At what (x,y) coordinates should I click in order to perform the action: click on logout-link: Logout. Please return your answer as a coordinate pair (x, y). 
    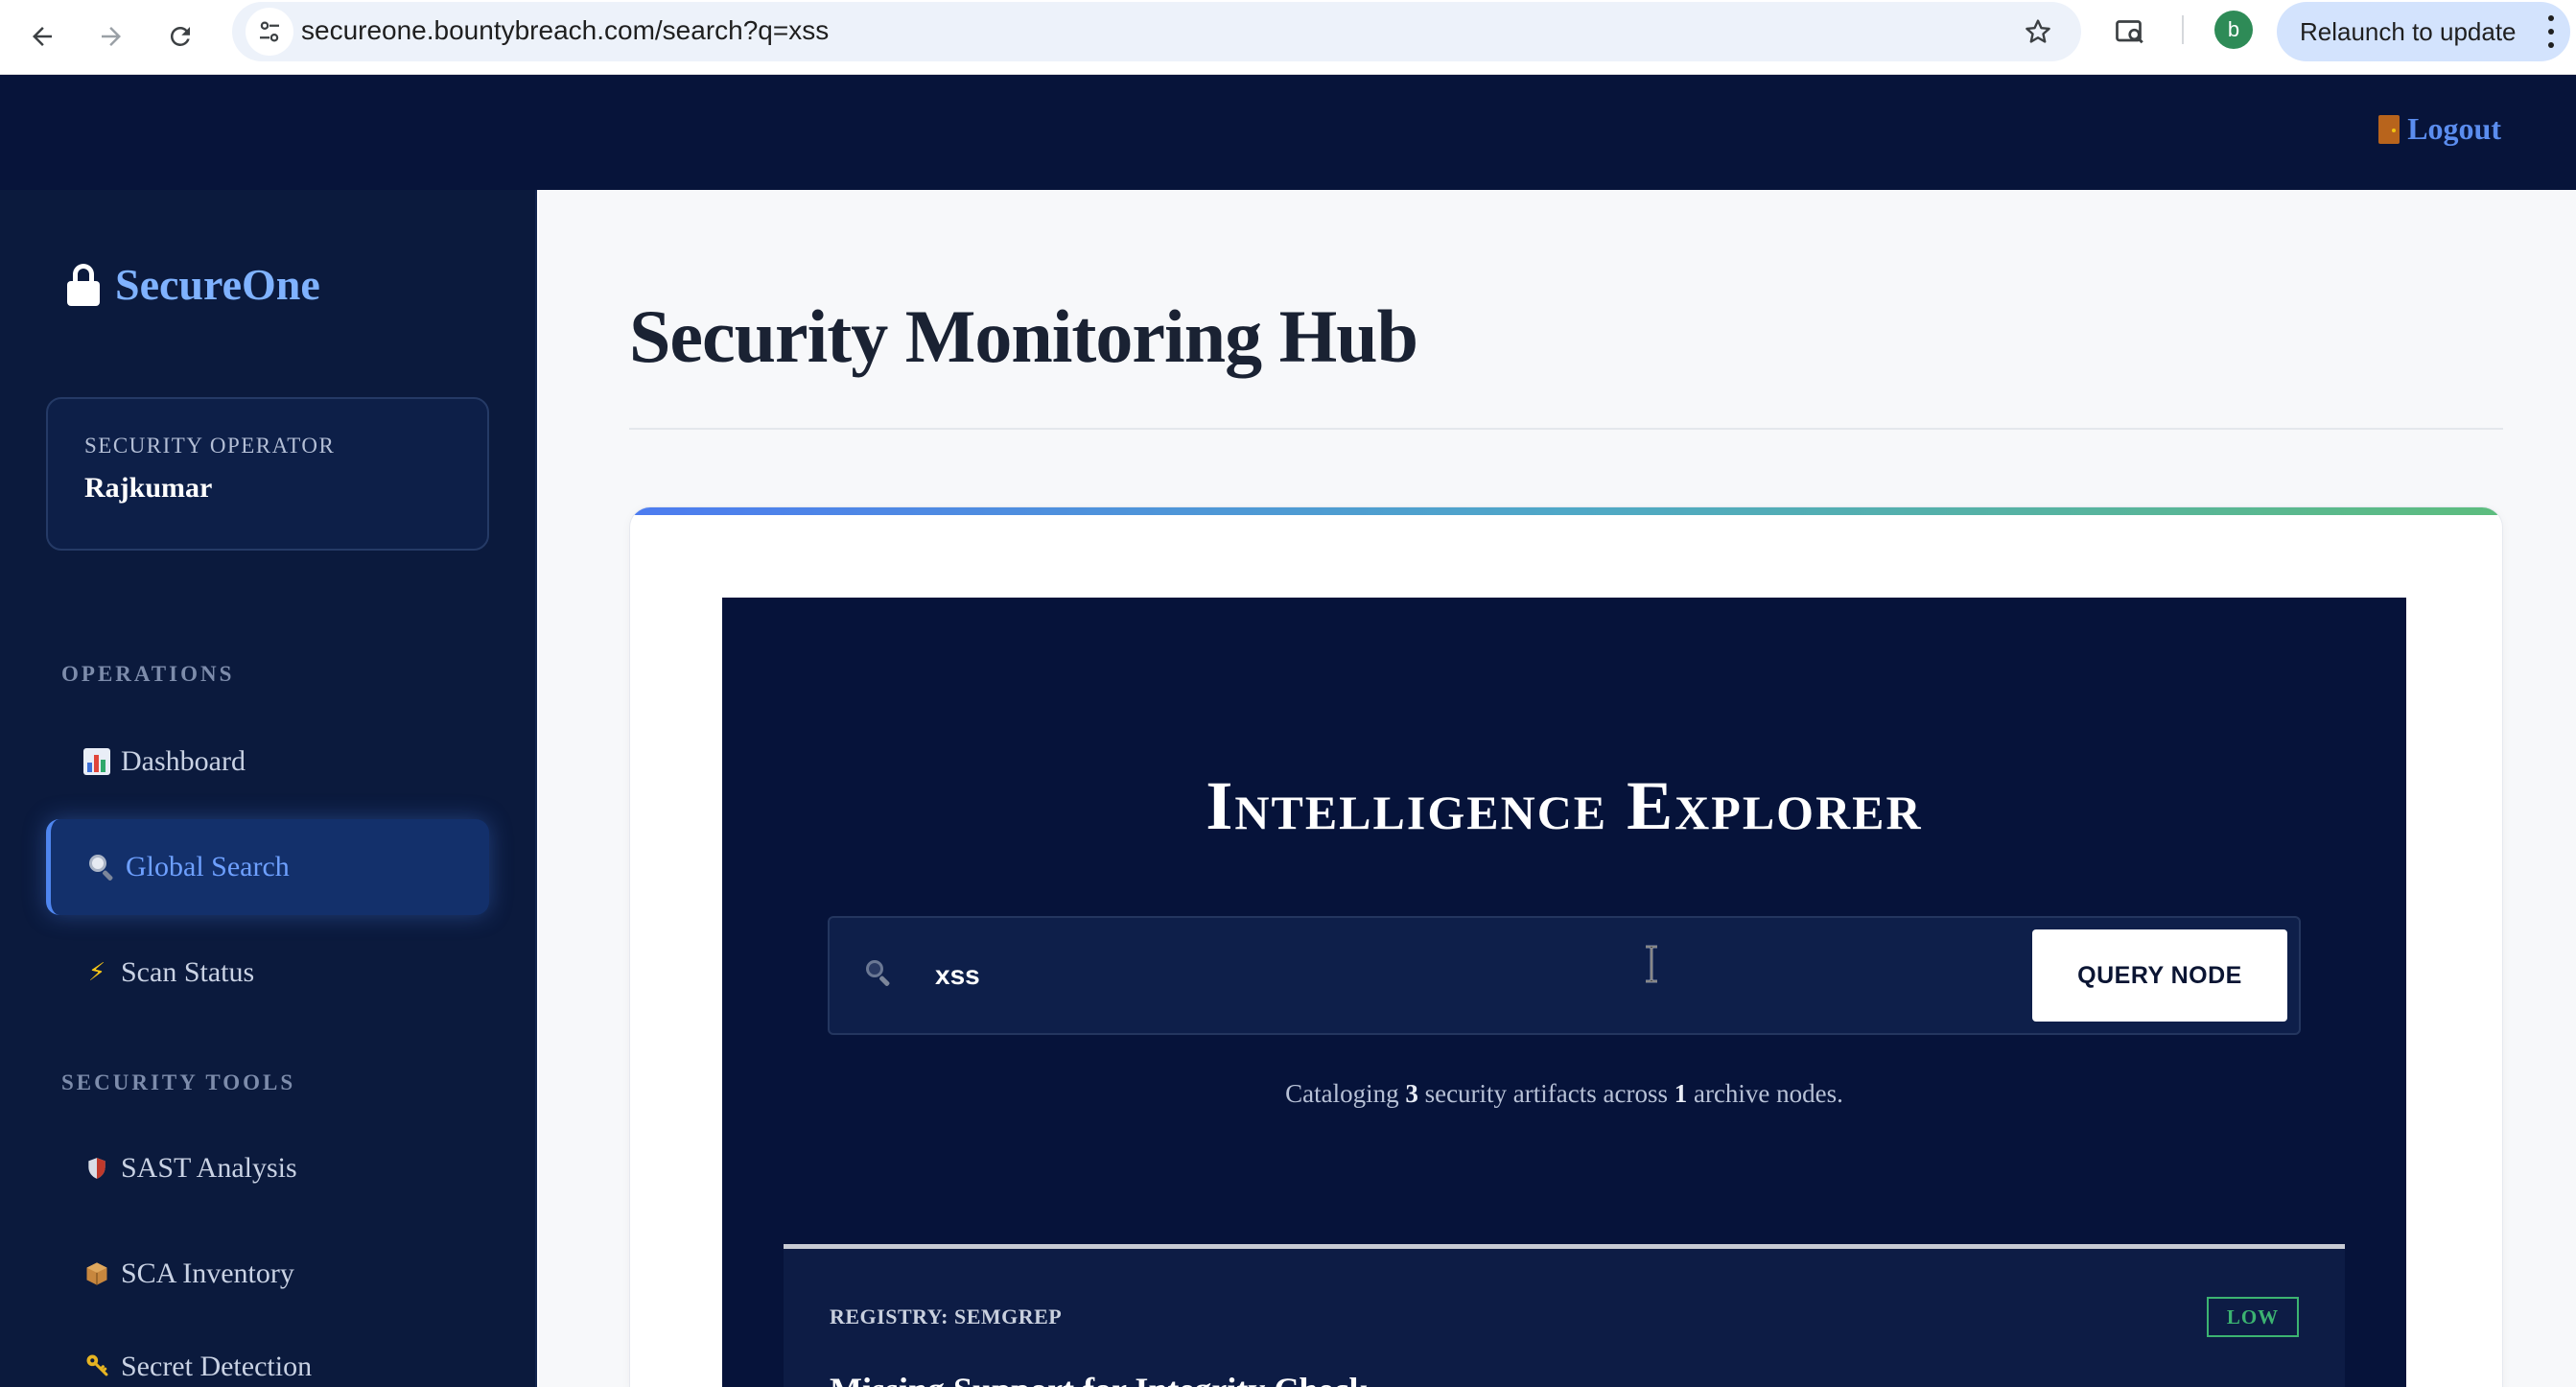
    Looking at the image, I should click on (2439, 129).